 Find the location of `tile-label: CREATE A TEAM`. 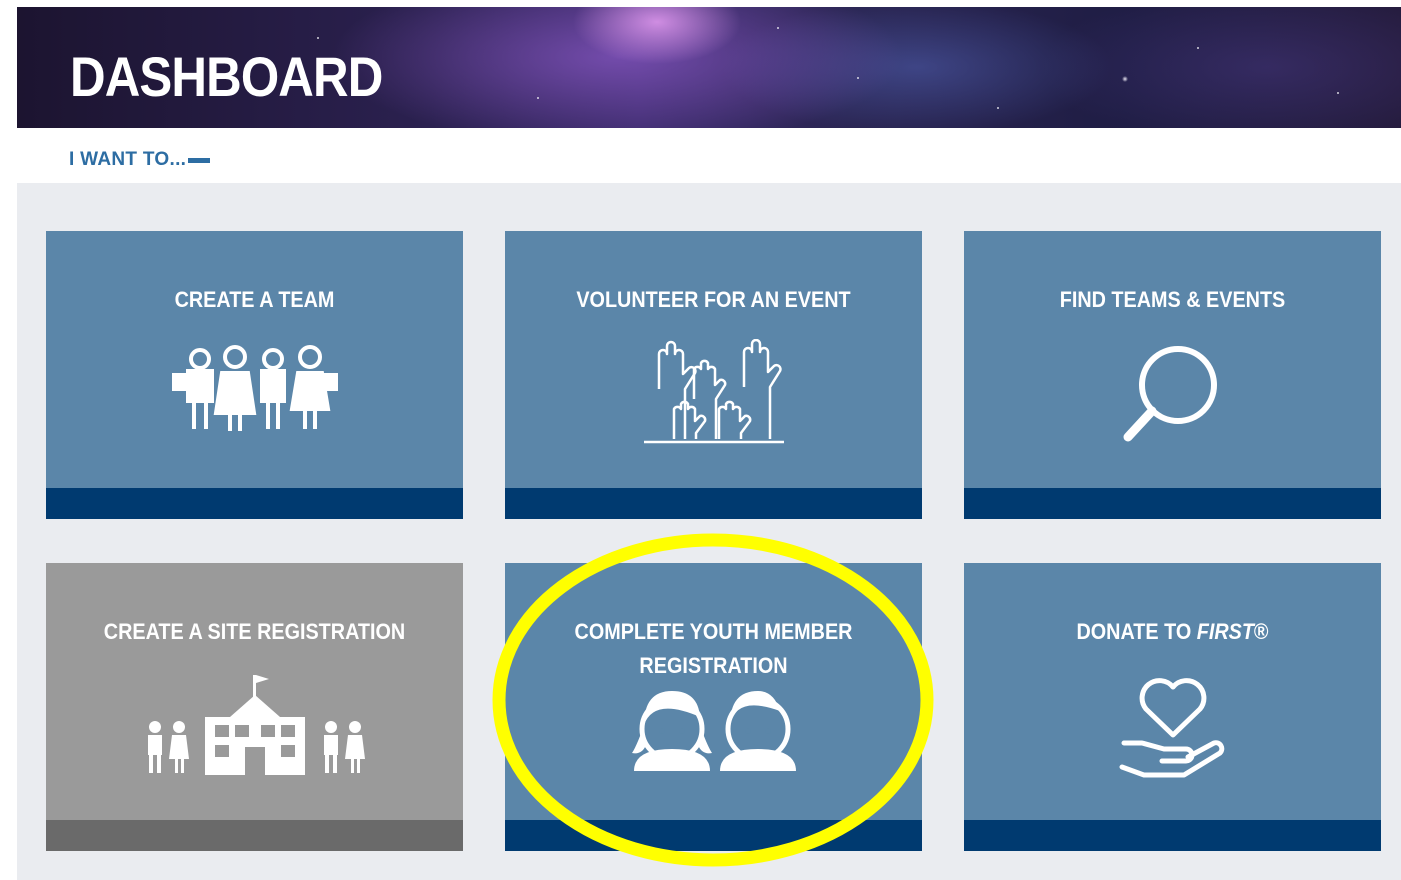

tile-label: CREATE A TEAM is located at coordinates (254, 299).